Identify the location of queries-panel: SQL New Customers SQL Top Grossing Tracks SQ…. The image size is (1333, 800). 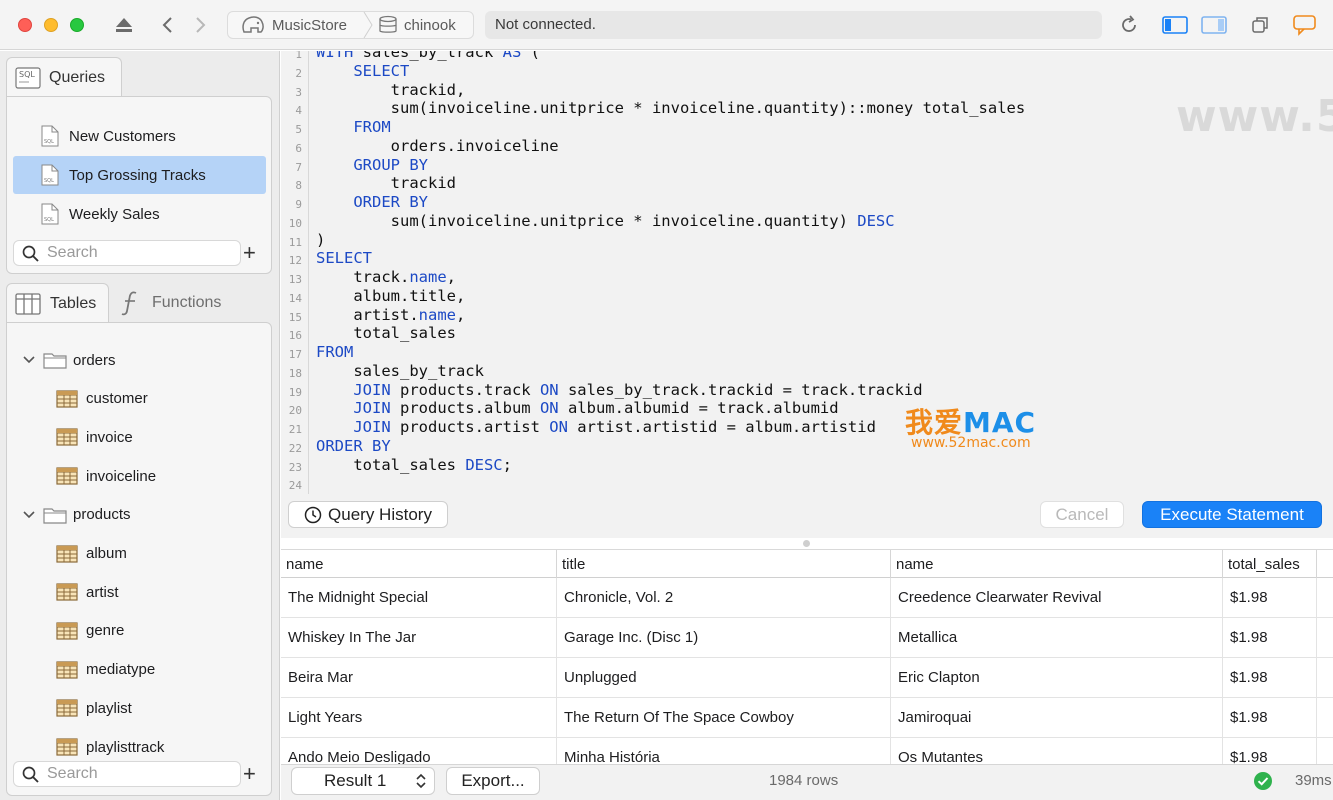
(139, 185).